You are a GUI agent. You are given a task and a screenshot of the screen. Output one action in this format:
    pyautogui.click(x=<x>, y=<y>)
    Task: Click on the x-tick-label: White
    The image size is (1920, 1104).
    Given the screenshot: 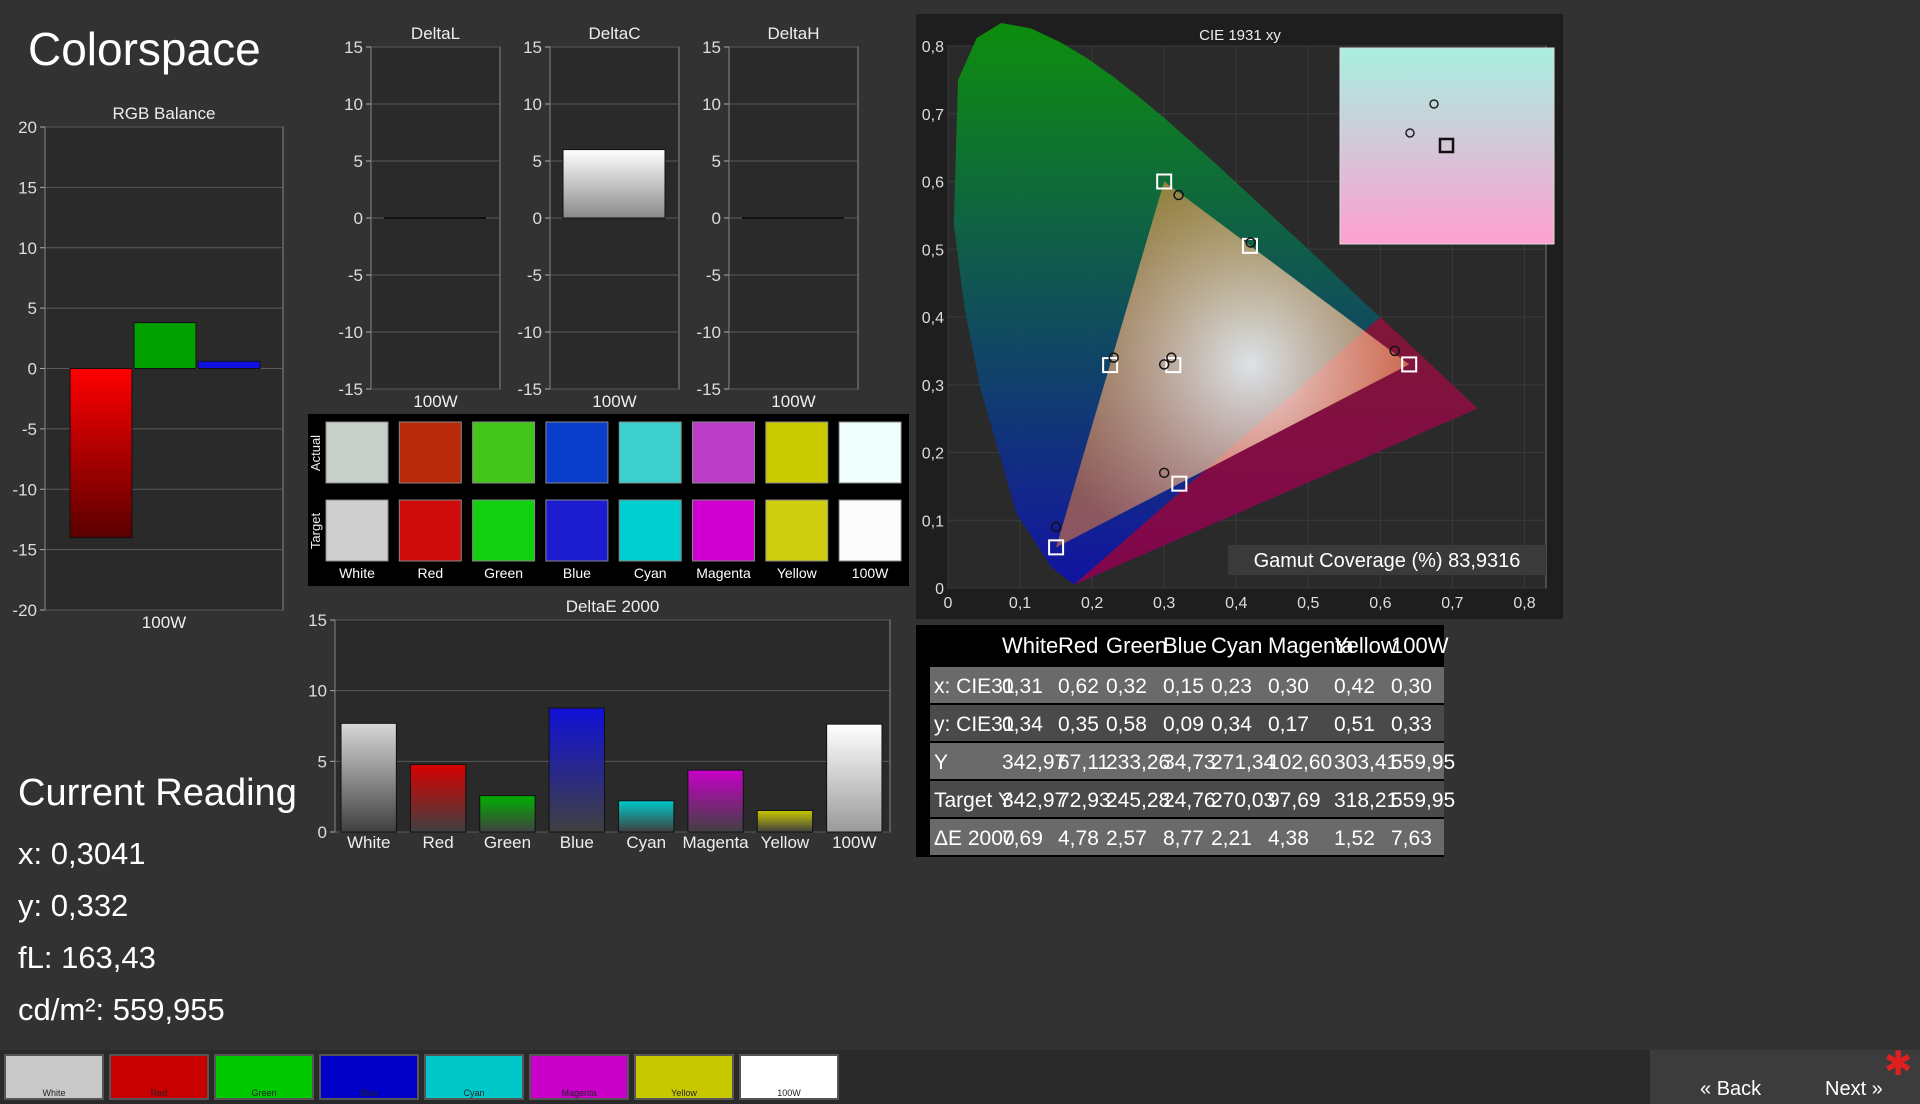 What is the action you would take?
    pyautogui.click(x=368, y=842)
    